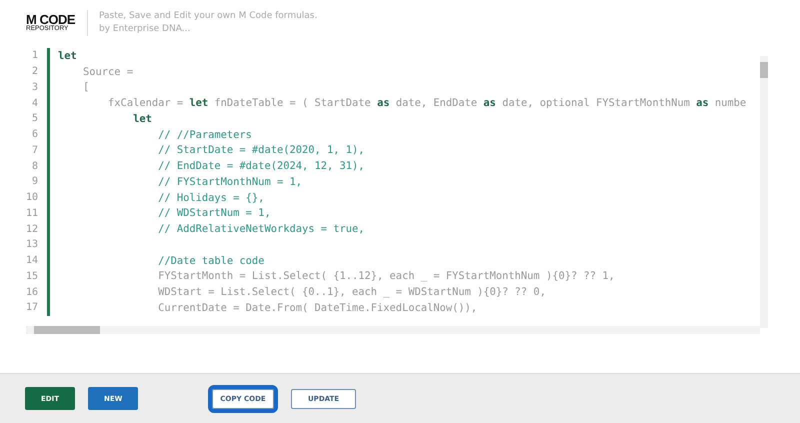  Describe the element at coordinates (764, 192) in the screenshot. I see `vertical-scrollbar` at that location.